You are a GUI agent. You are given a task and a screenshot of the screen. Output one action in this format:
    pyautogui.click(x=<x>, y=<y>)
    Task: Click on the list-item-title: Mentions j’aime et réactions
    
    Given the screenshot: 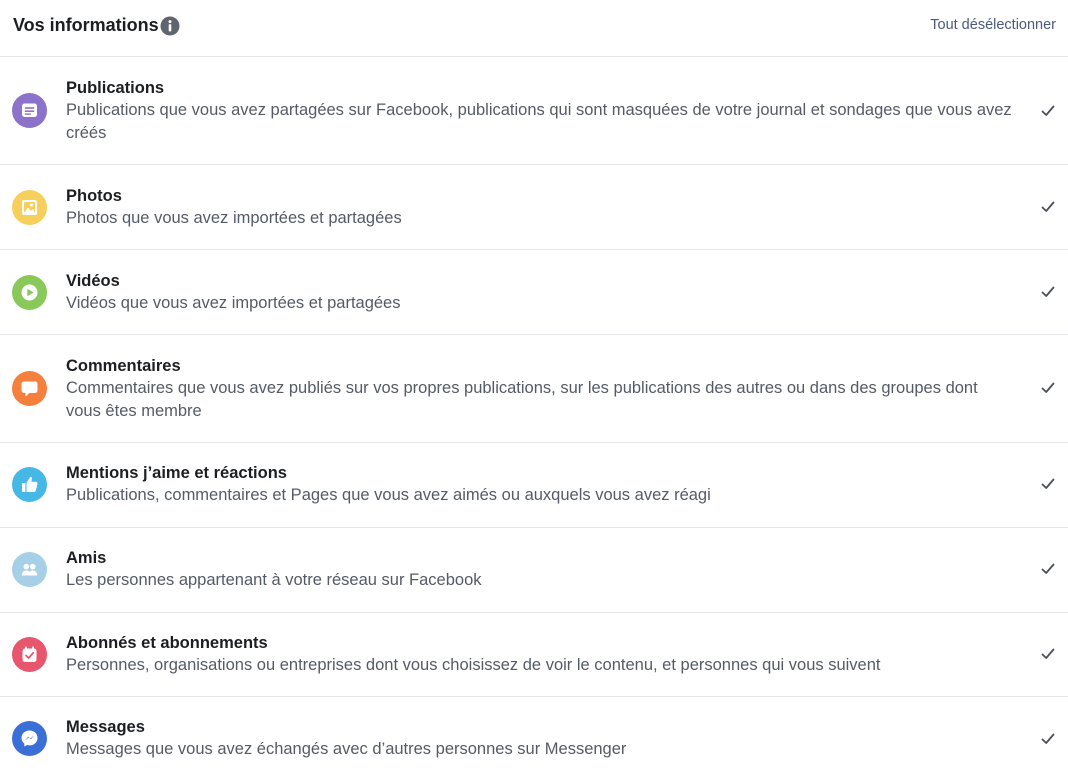 What is the action you would take?
    pyautogui.click(x=176, y=473)
    